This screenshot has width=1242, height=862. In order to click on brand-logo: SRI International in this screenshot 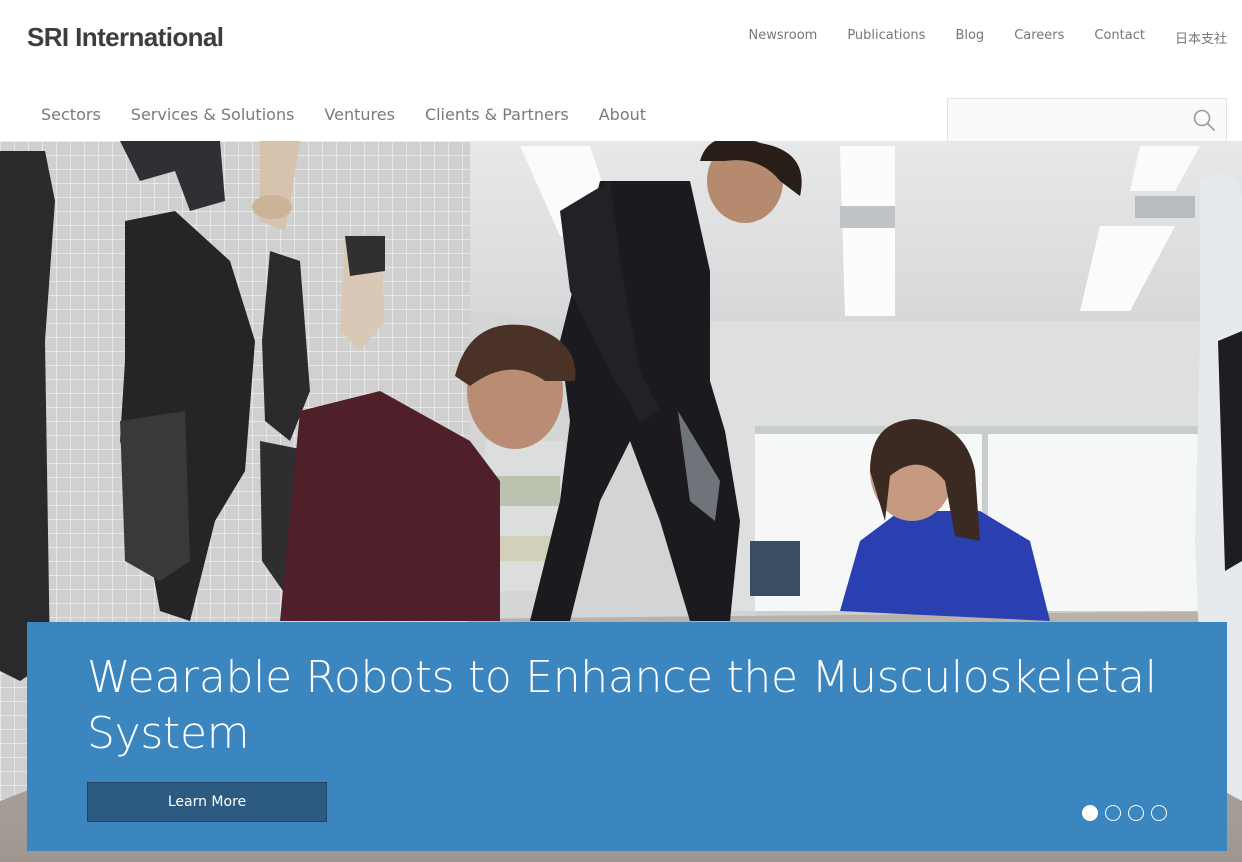, I will do `click(125, 37)`.